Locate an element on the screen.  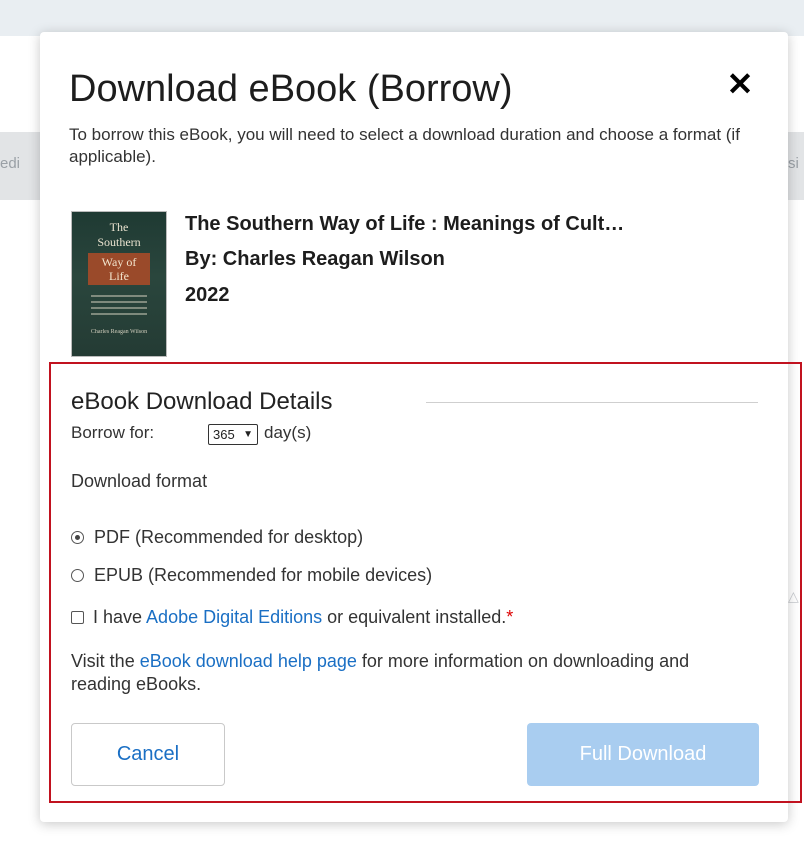
format-option-label: EPUB (Recommended for mobile devices) is located at coordinates (263, 574).